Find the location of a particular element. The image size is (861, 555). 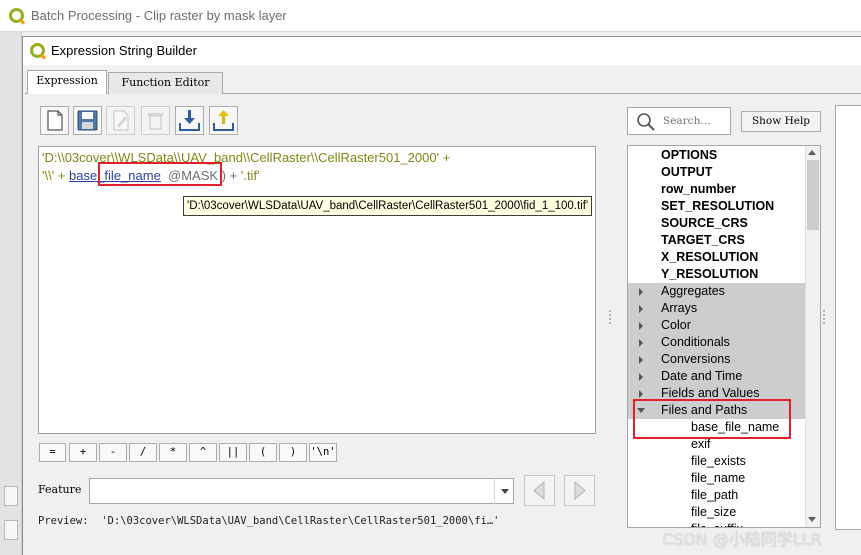

export-icon is located at coordinates (223, 120).